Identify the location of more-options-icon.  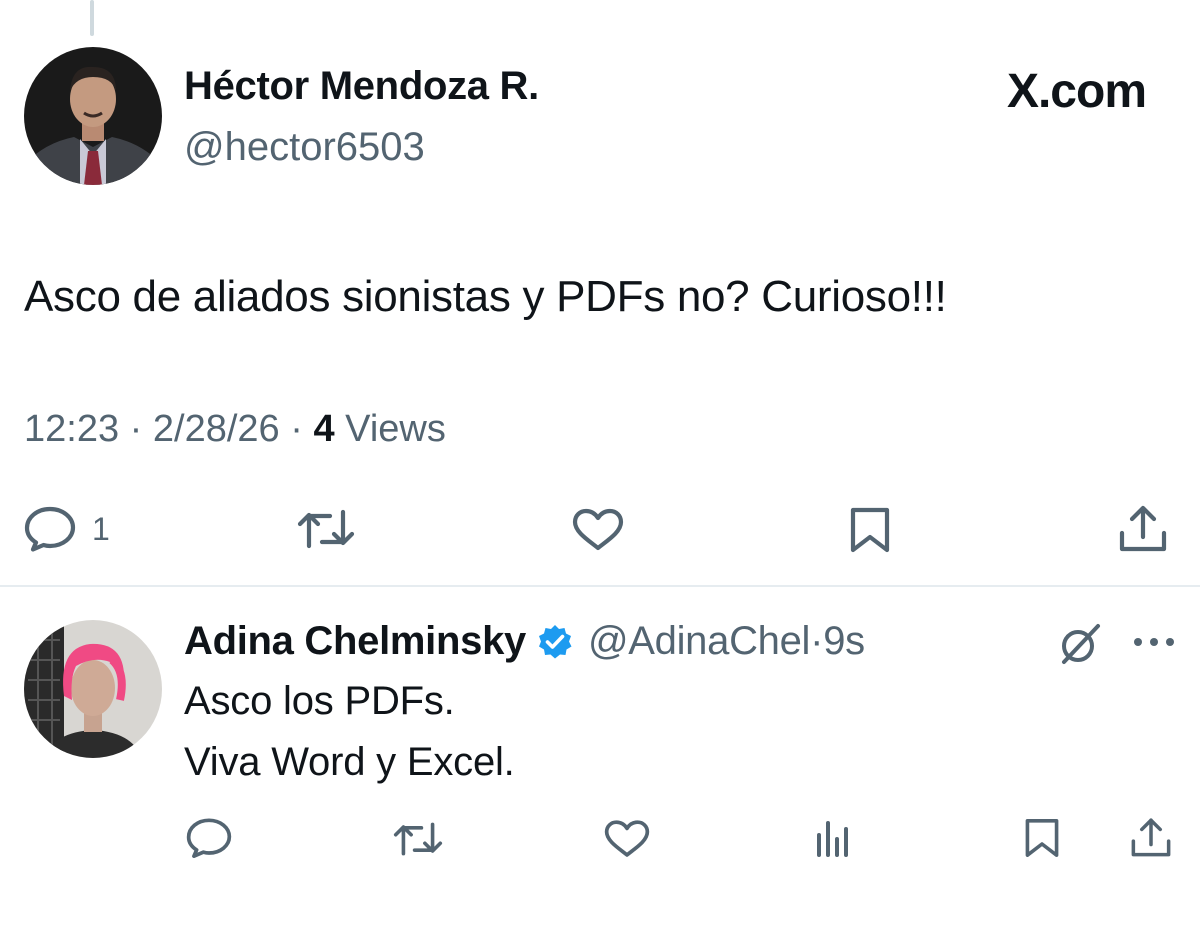
(1154, 642).